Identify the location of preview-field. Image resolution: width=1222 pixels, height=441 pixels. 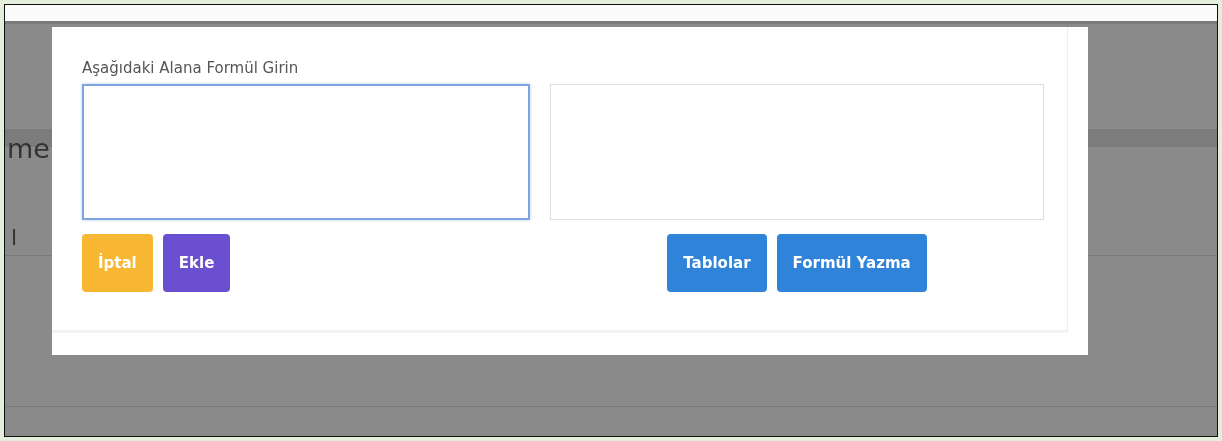
(797, 152).